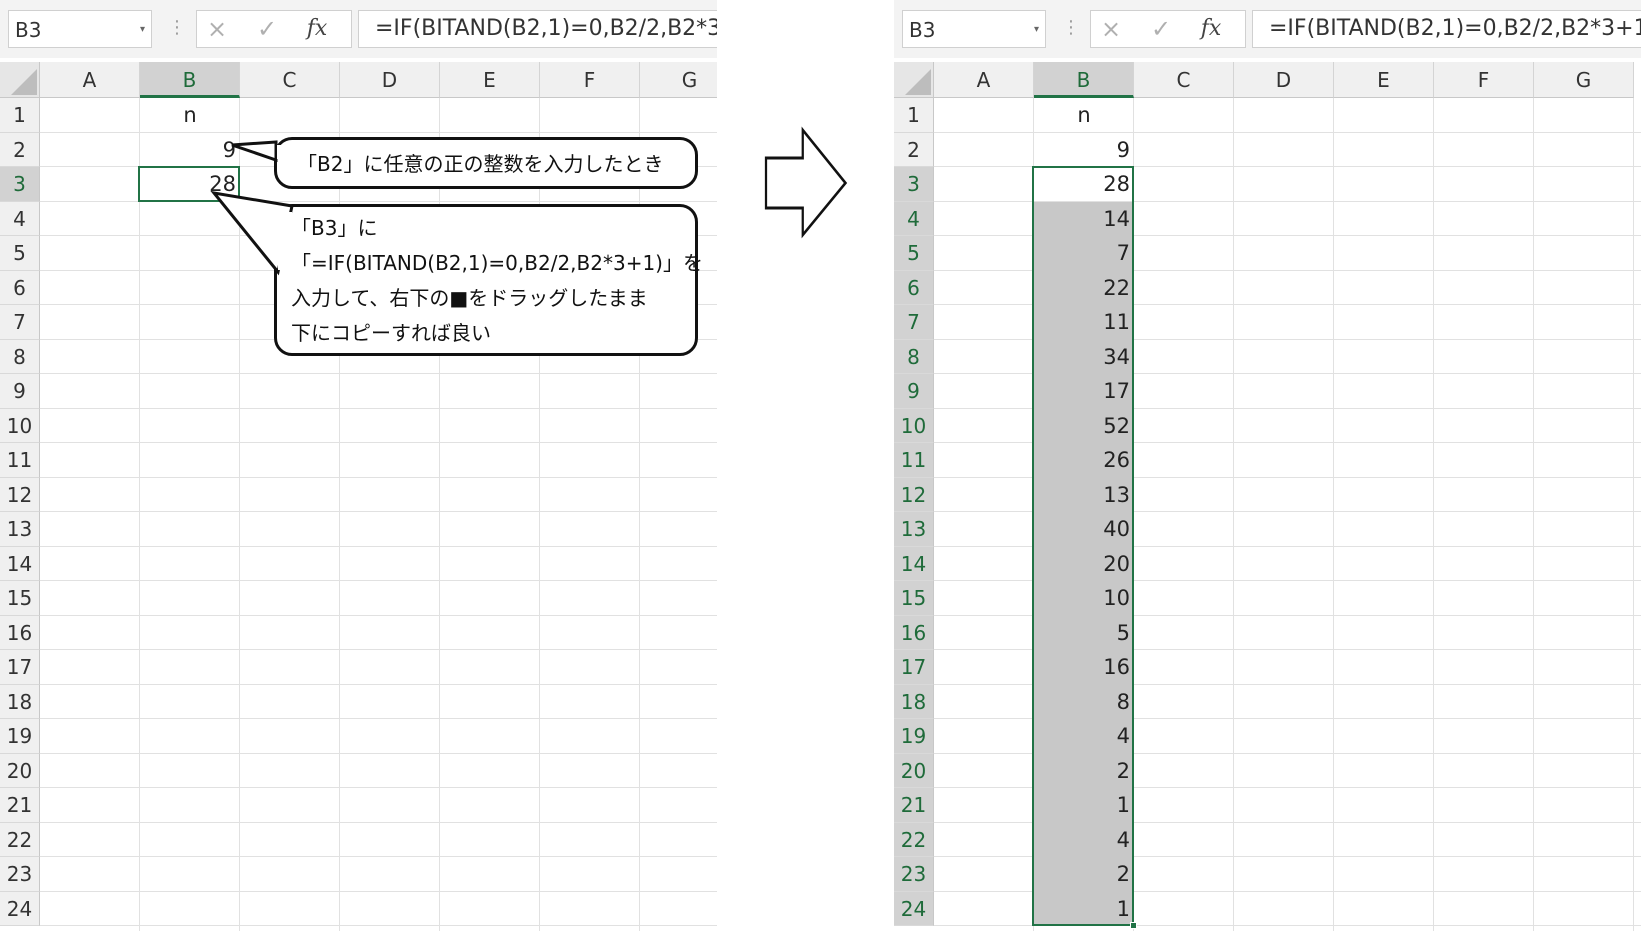 The image size is (1641, 931). I want to click on formula-buttons: × ✓ fx, so click(274, 29).